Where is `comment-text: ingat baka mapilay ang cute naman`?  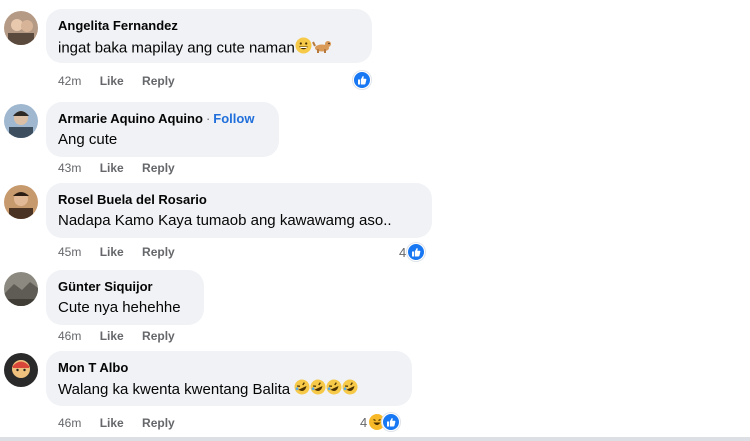 comment-text: ingat baka mapilay ang cute naman is located at coordinates (209, 48).